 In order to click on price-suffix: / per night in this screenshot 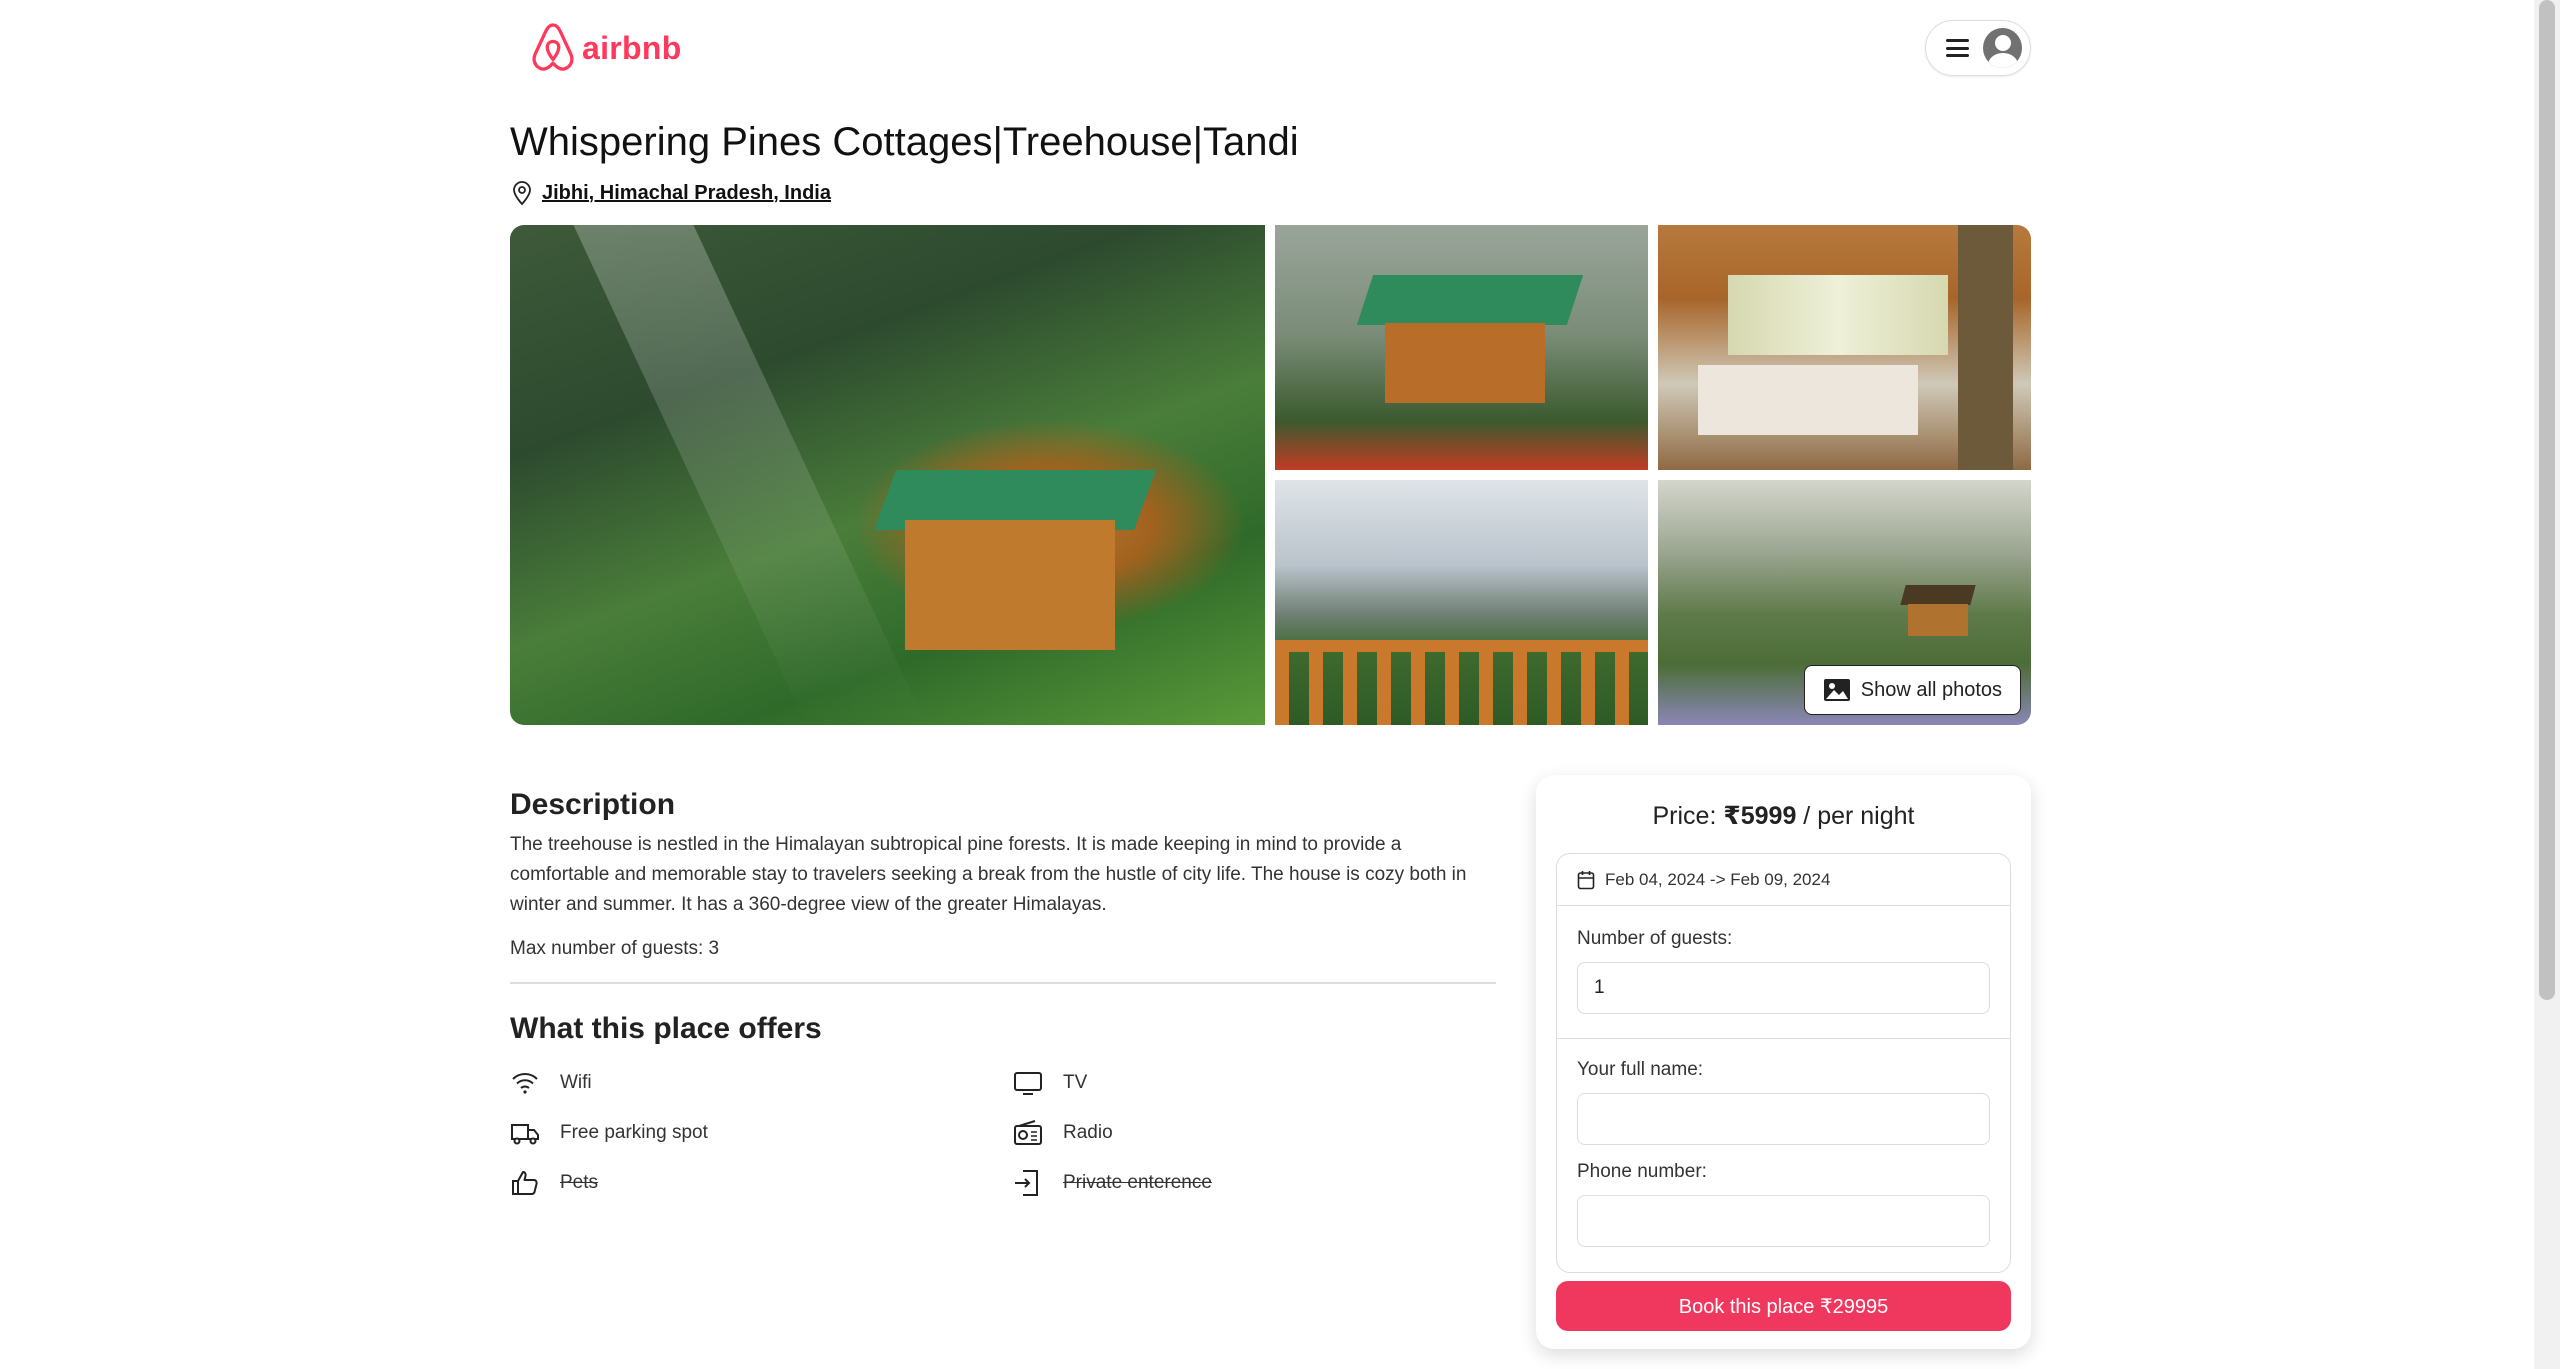, I will do `click(1855, 816)`.